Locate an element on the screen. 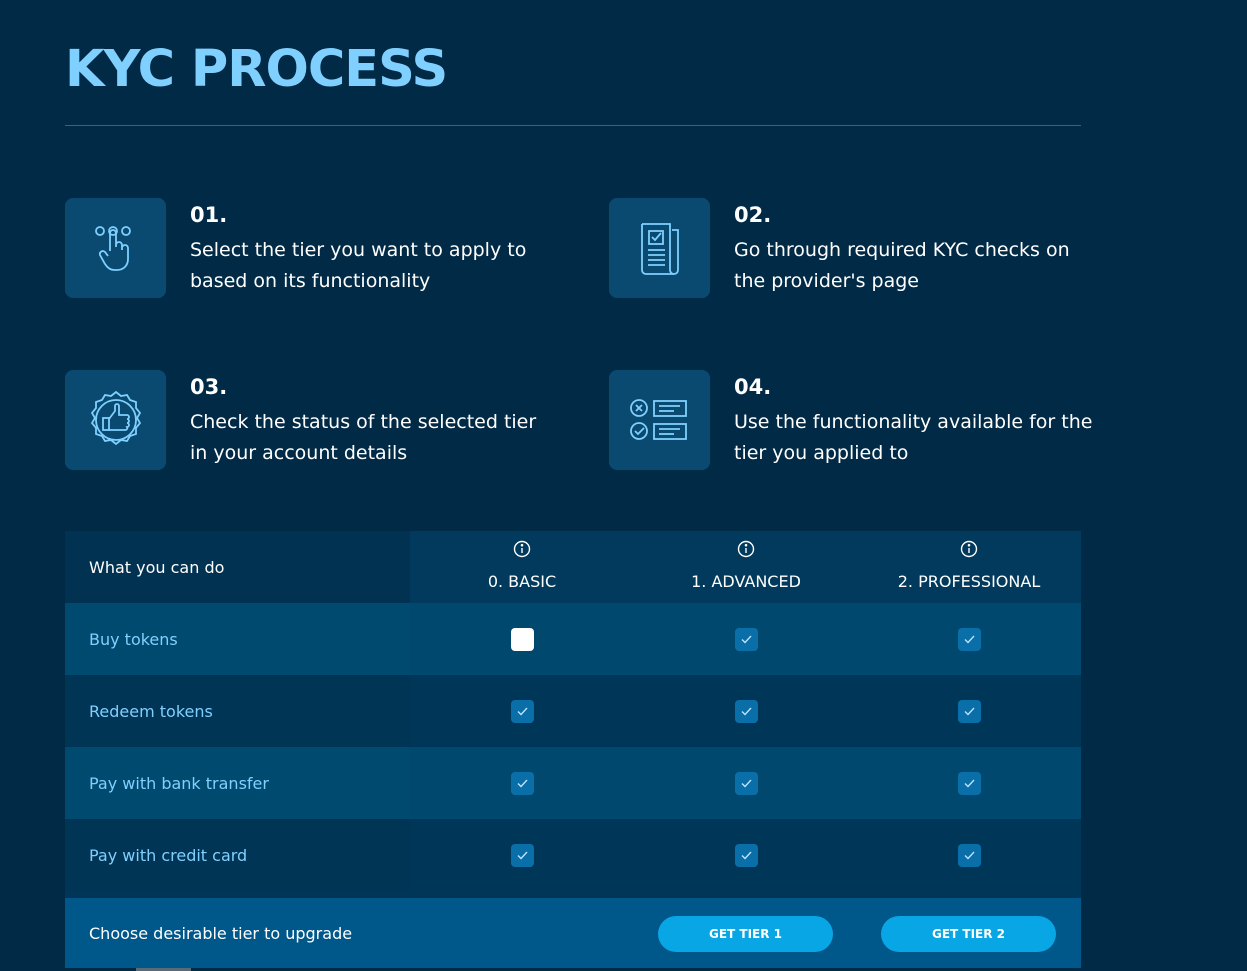 Image resolution: width=1247 pixels, height=971 pixels. checklist-icon is located at coordinates (659, 420).